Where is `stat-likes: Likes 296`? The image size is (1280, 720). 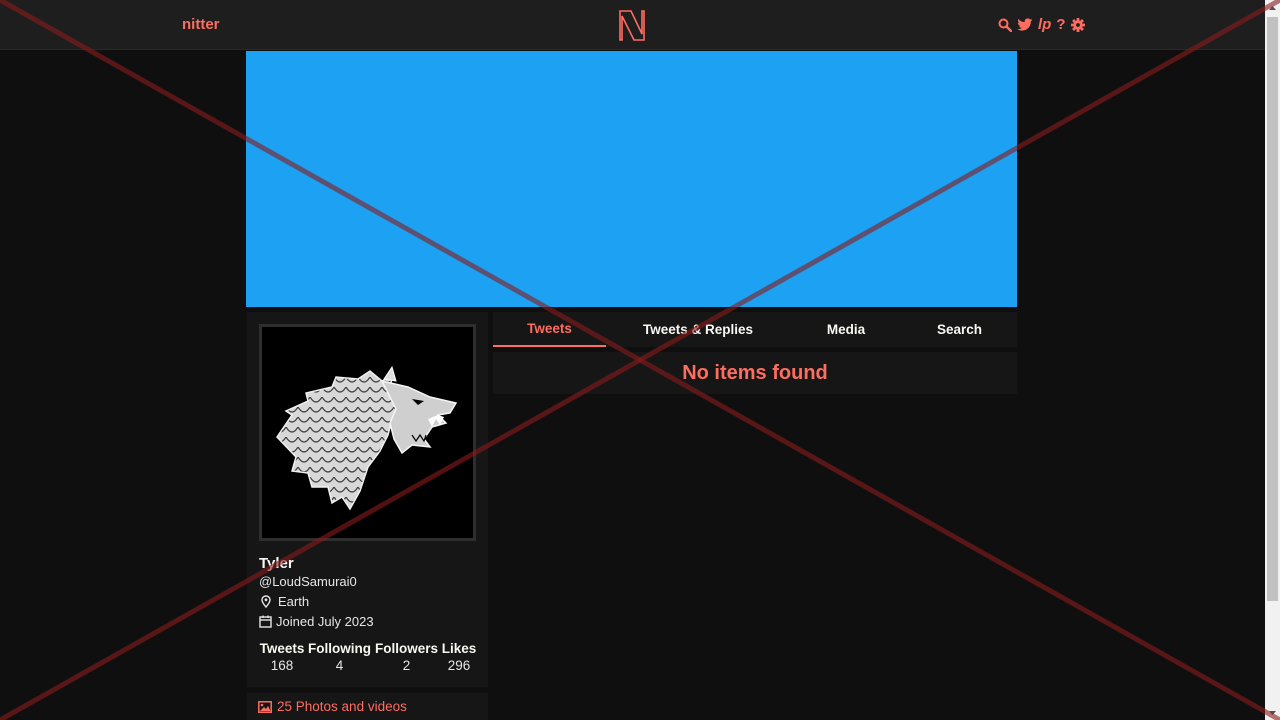 stat-likes: Likes 296 is located at coordinates (459, 658).